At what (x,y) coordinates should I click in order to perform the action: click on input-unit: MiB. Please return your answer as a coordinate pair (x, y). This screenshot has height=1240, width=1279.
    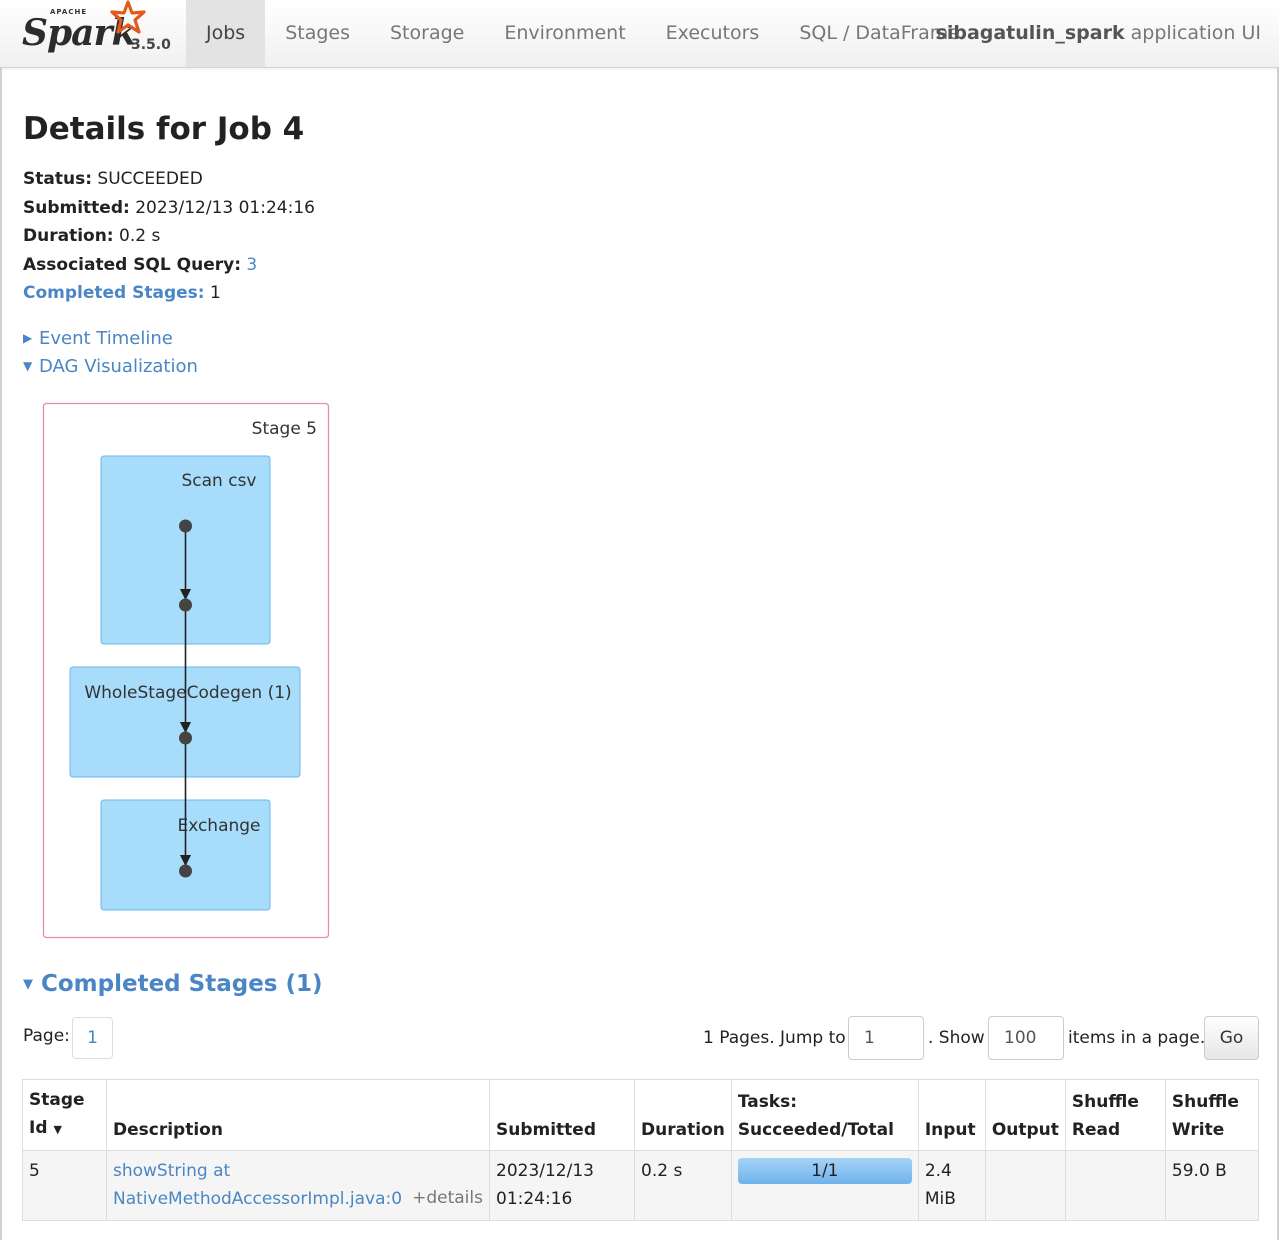
    Looking at the image, I should click on (940, 1199).